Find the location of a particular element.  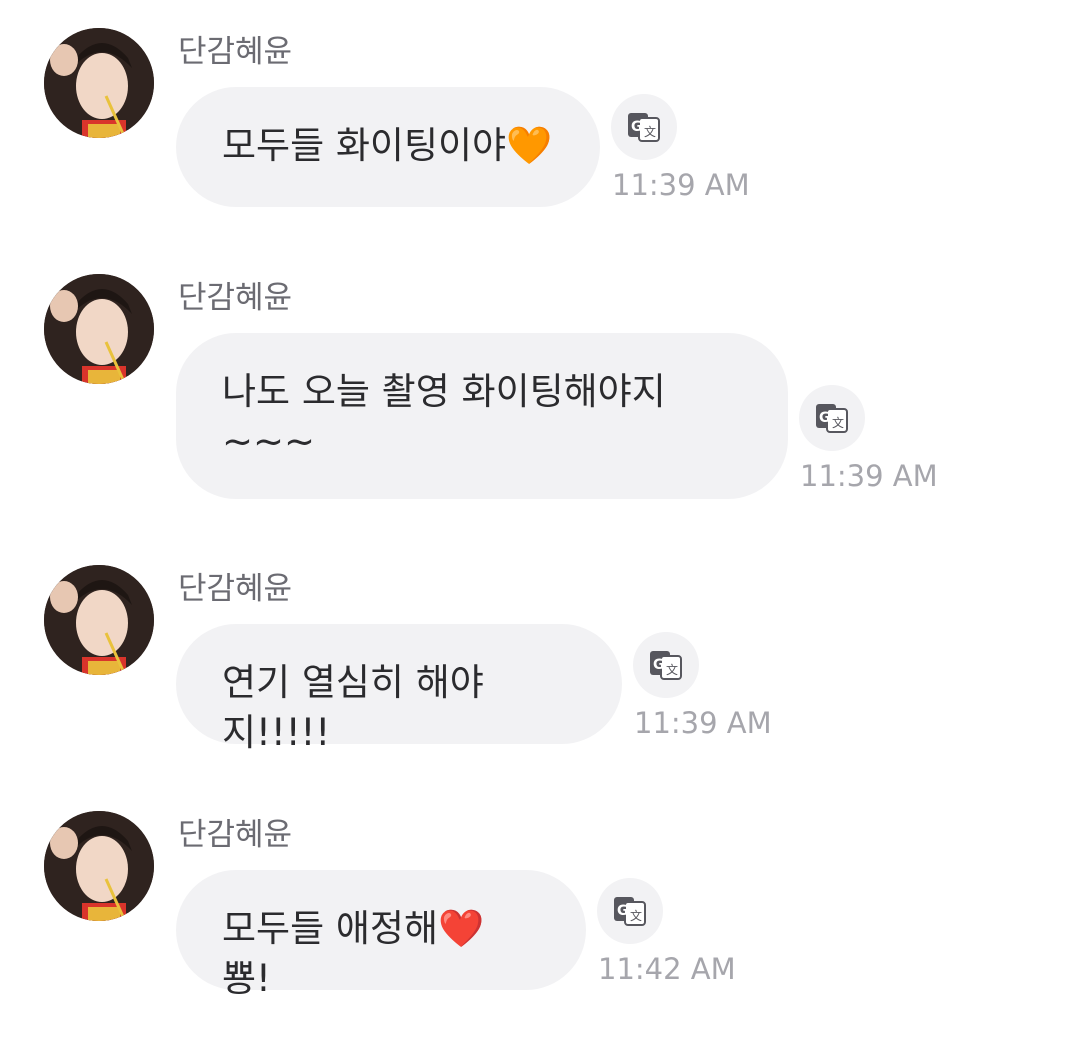

message-bubble: 연기 열심히 해야지!!!!! is located at coordinates (399, 689).